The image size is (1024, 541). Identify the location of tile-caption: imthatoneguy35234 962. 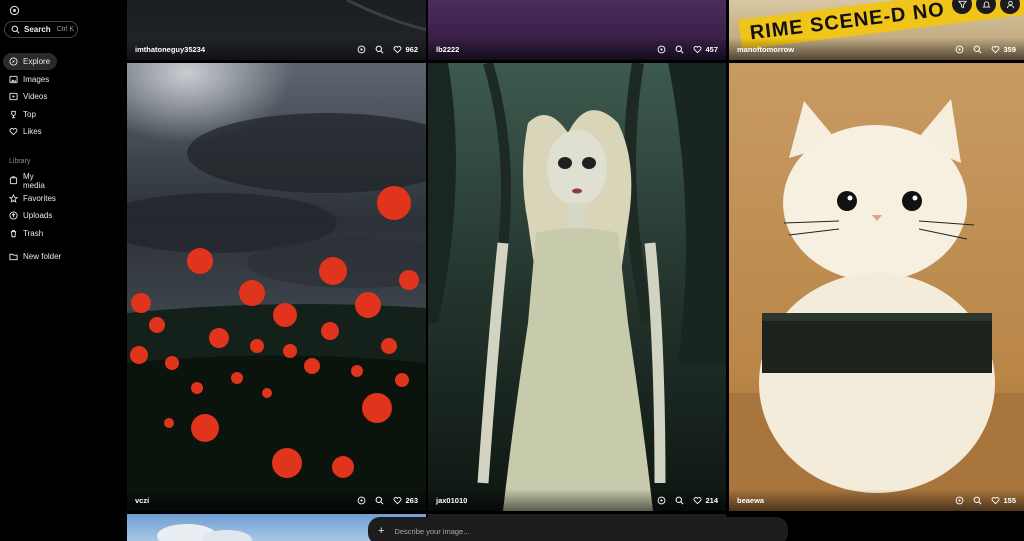
(276, 49).